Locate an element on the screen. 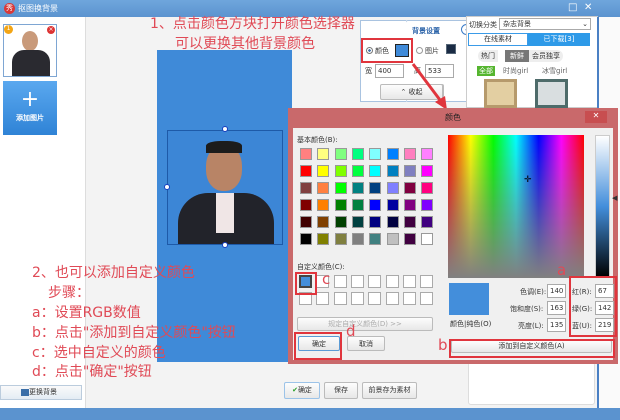  tab-online: 在线素材 is located at coordinates (498, 39).